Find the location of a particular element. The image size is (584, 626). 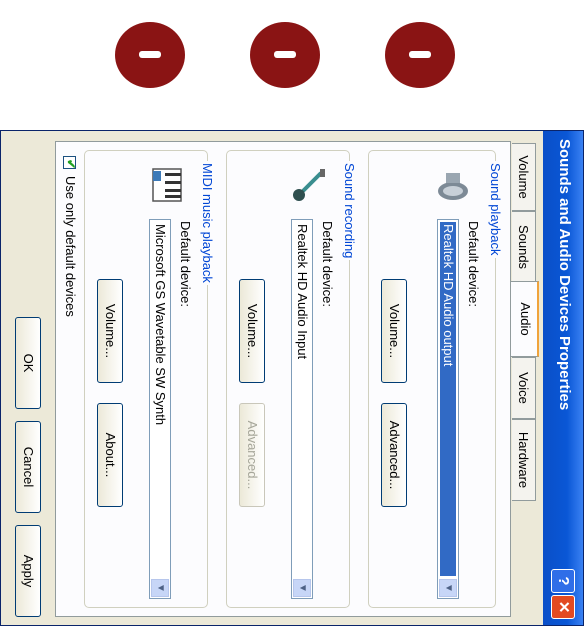

midi-playback-title: MIDI music playback is located at coordinates (207, 223).